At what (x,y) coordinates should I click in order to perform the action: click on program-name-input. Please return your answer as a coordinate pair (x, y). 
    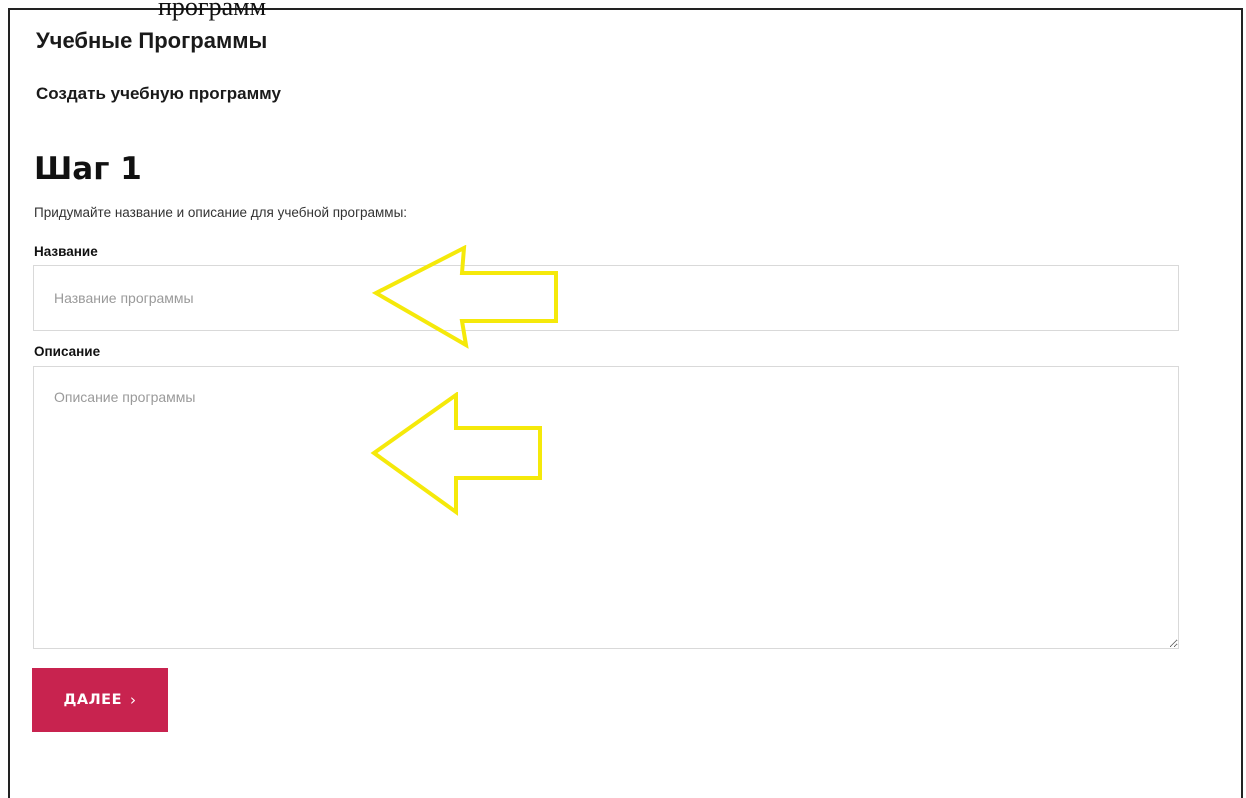
    Looking at the image, I should click on (606, 298).